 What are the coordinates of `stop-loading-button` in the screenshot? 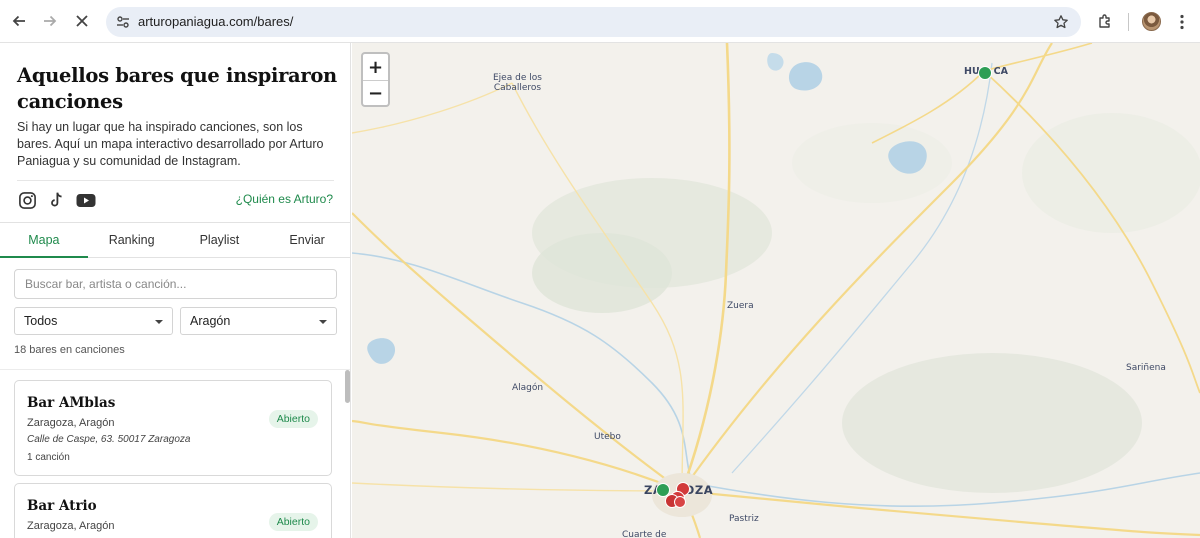 It's located at (82, 21).